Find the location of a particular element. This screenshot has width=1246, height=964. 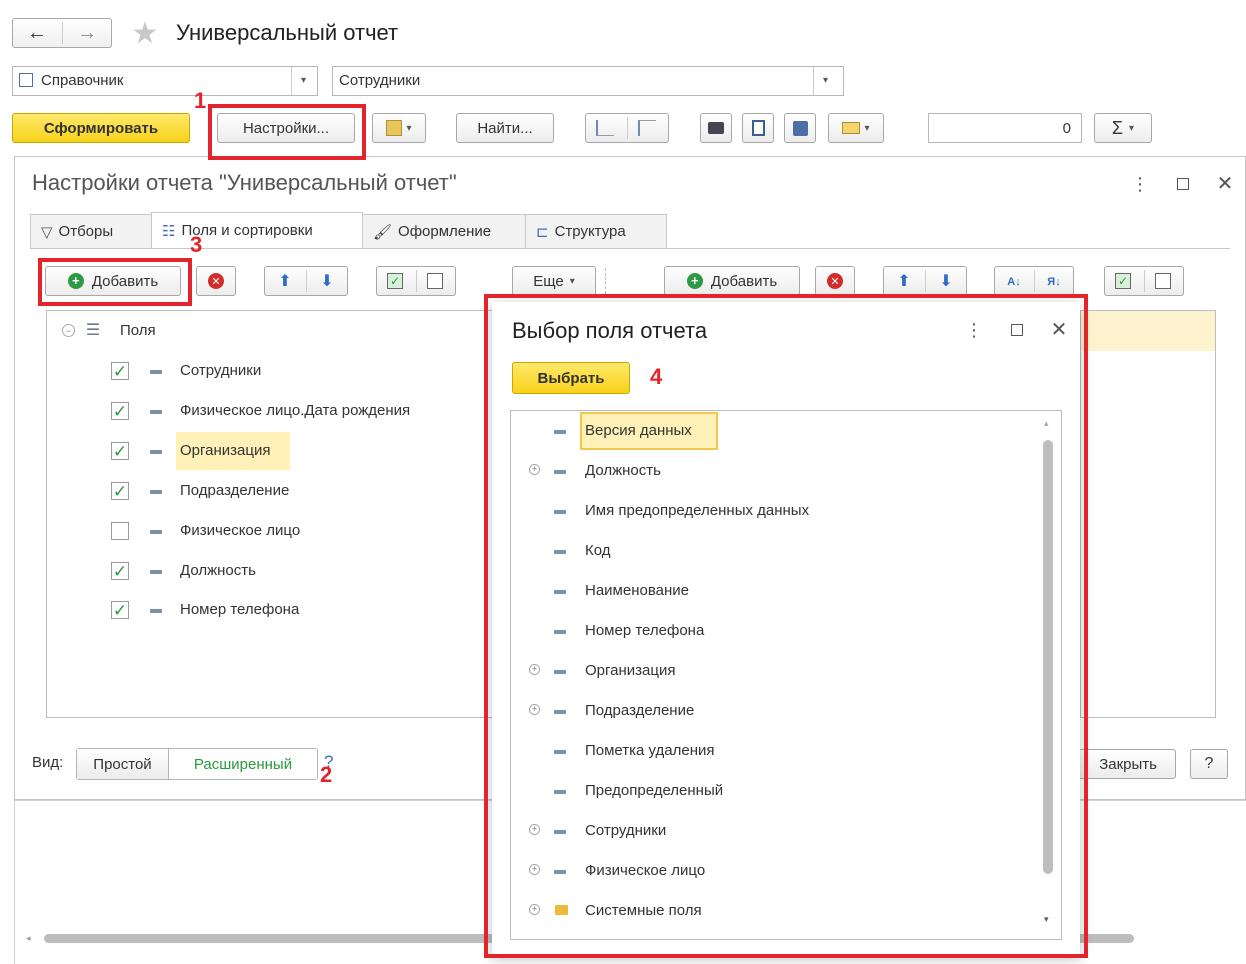

close-button: Закрыть is located at coordinates (1127, 764).